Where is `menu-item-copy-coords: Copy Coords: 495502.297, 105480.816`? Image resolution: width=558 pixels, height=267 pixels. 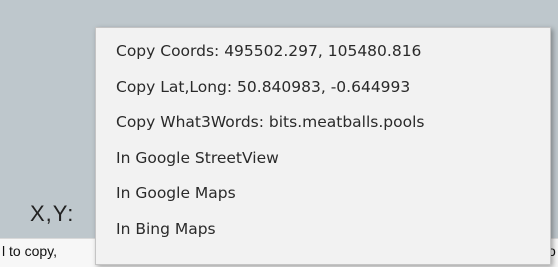 menu-item-copy-coords: Copy Coords: 495502.297, 105480.816 is located at coordinates (323, 52).